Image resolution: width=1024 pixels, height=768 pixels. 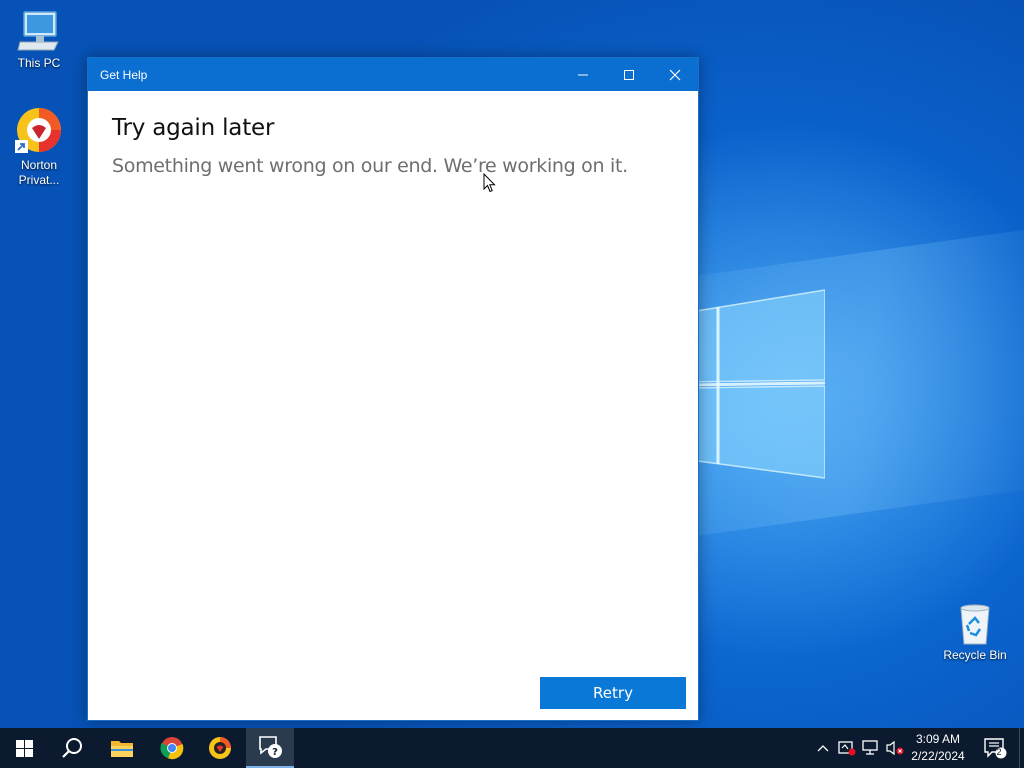 What do you see at coordinates (38, 31) in the screenshot?
I see `this-pc-icon` at bounding box center [38, 31].